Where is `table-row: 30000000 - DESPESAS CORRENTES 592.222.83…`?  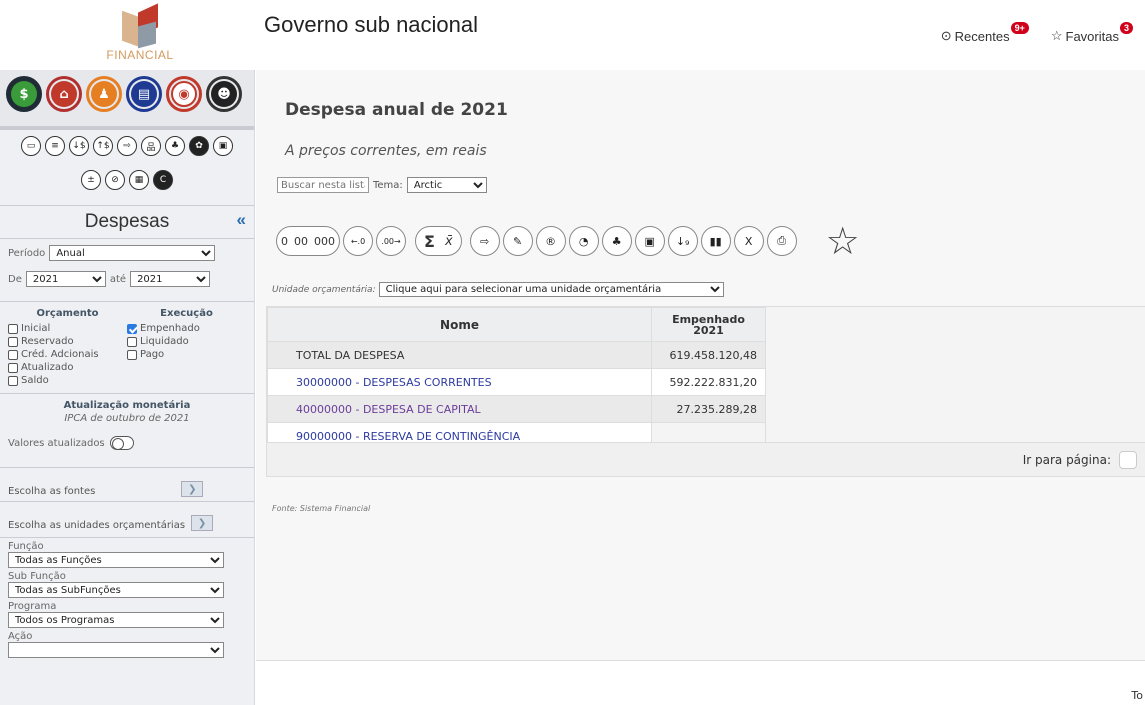
table-row: 30000000 - DESPESAS CORRENTES 592.222.83… is located at coordinates (516, 382).